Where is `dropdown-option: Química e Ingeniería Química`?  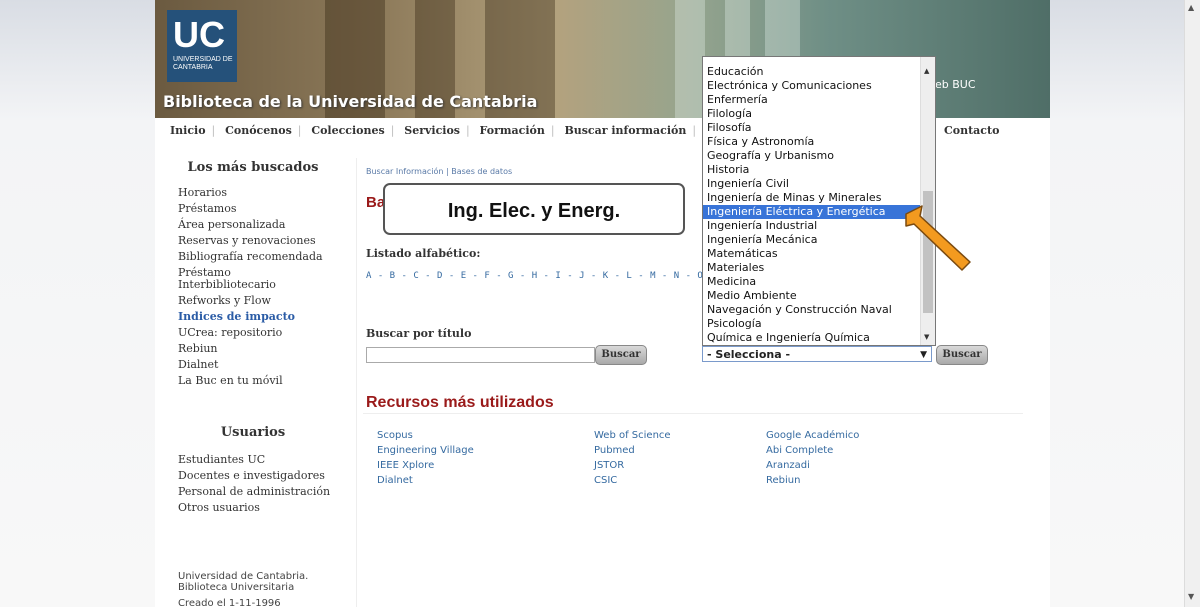
dropdown-option: Química e Ingeniería Química is located at coordinates (819, 338).